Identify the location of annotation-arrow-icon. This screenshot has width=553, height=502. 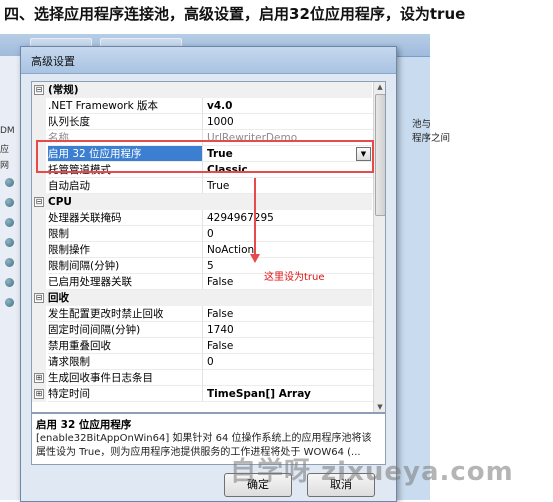
(255, 258).